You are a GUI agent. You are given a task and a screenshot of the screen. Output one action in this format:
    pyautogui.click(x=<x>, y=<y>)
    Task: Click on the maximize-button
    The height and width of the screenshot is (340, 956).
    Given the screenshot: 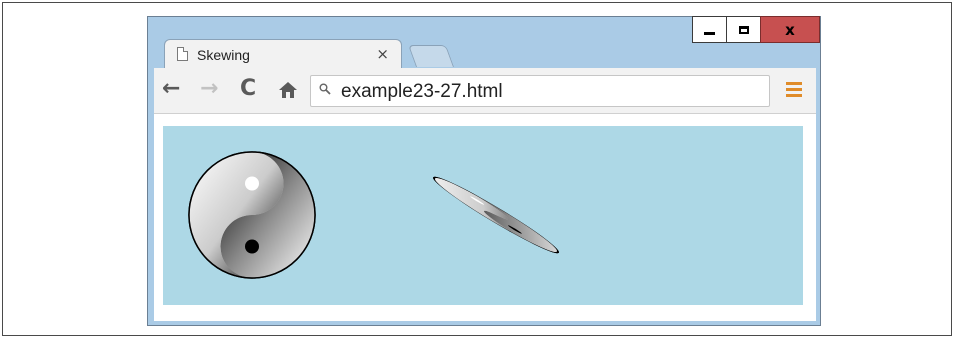 What is the action you would take?
    pyautogui.click(x=743, y=29)
    